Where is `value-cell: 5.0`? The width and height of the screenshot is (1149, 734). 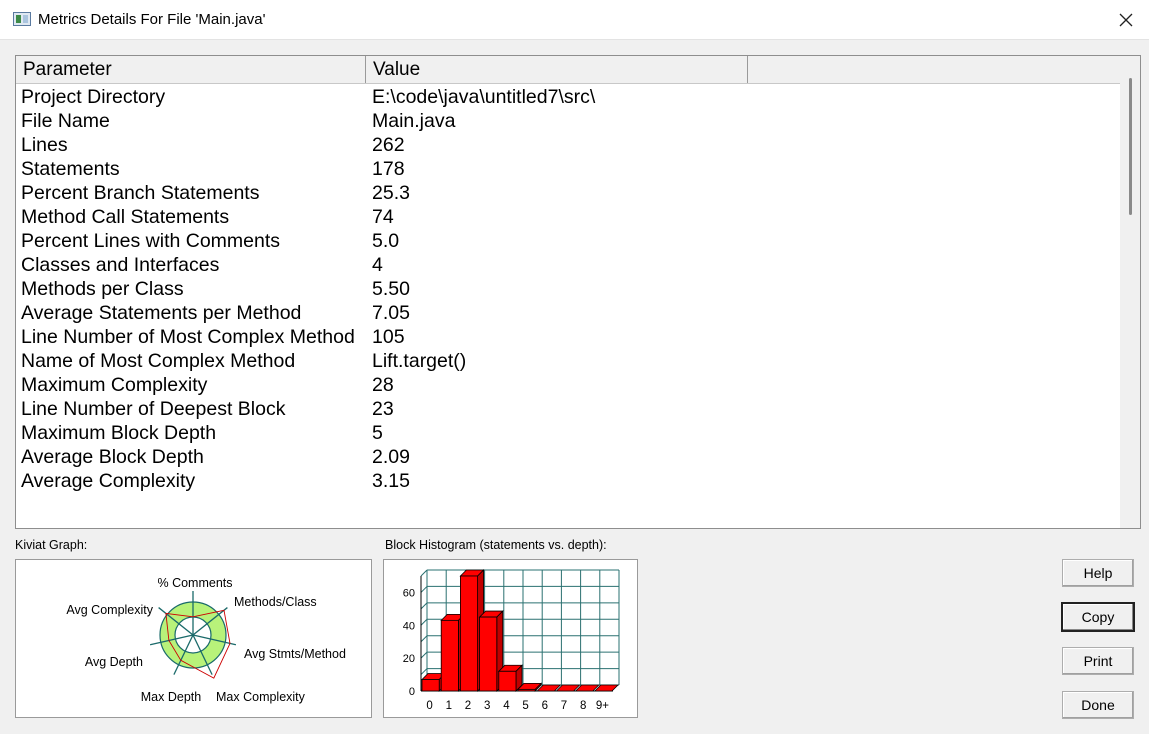 value-cell: 5.0 is located at coordinates (386, 241).